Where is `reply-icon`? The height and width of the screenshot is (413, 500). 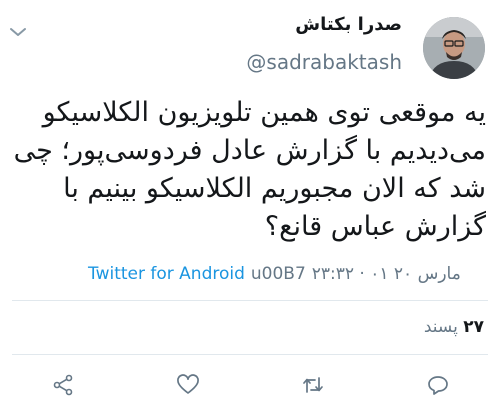
reply-icon is located at coordinates (438, 385).